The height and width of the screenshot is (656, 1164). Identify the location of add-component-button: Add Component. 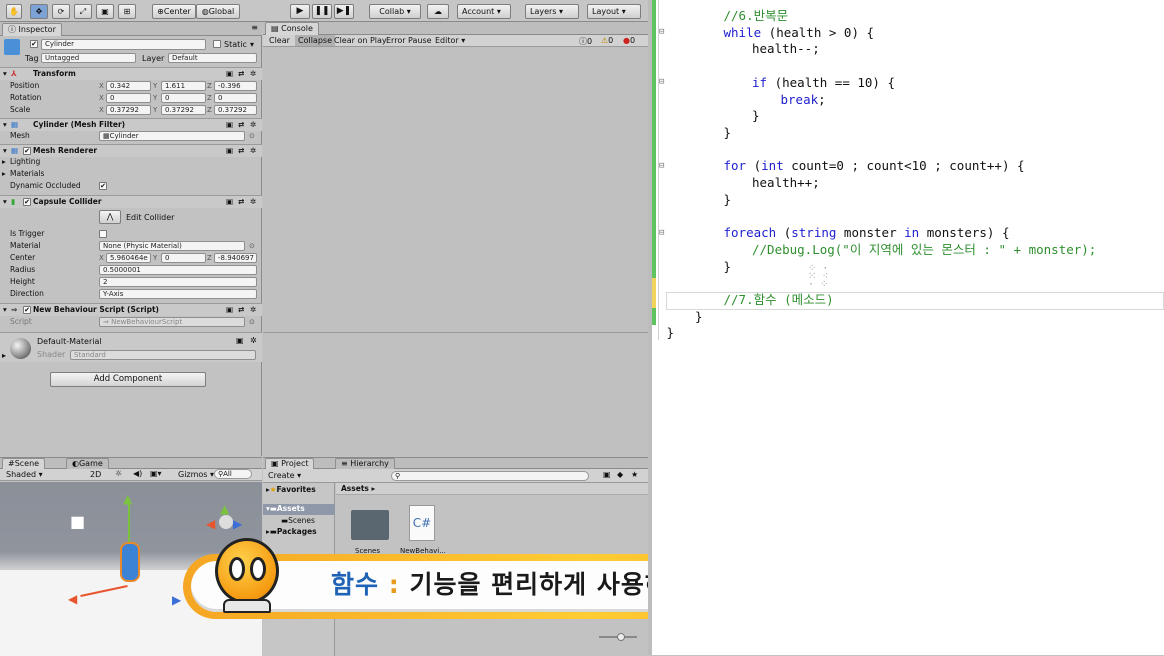
(128, 379).